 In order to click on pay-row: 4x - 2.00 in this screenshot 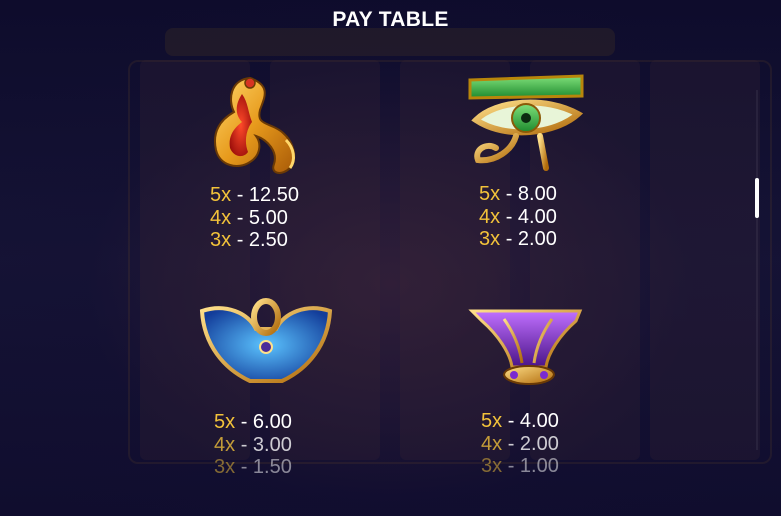, I will do `click(556, 444)`.